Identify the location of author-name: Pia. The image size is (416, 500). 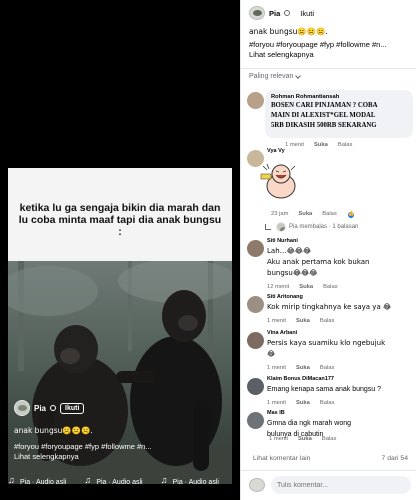
(40, 408).